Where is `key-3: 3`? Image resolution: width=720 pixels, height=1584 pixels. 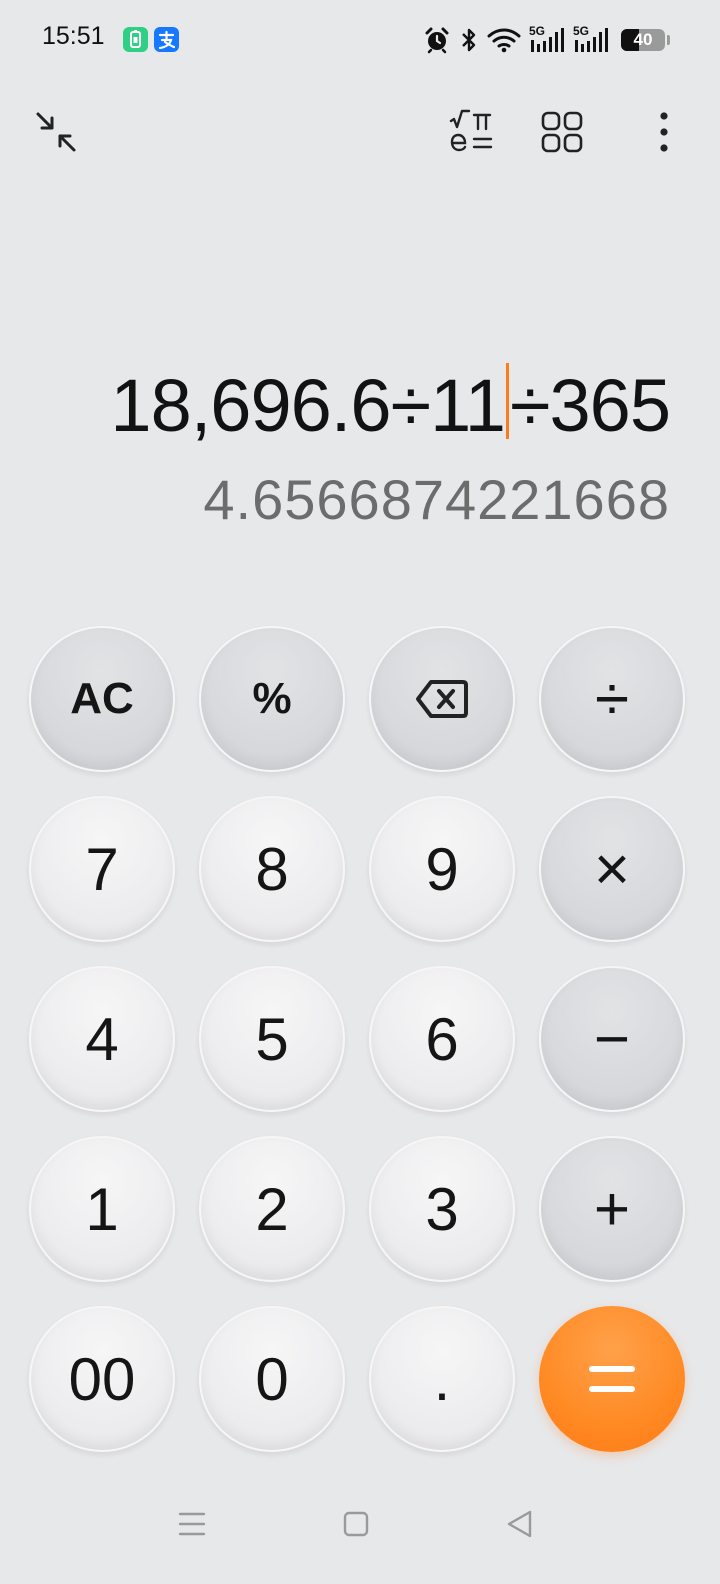
key-3: 3 is located at coordinates (442, 1209).